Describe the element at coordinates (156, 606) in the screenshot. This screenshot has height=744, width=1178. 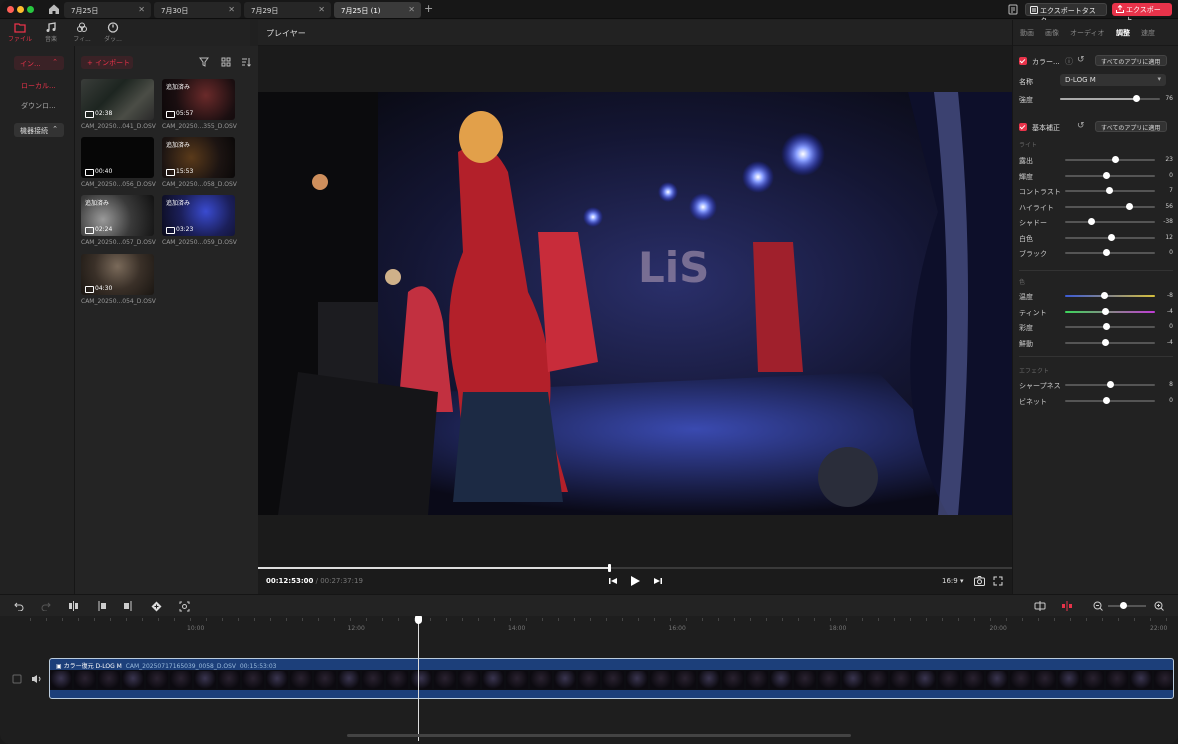
I see `keyframe-icon` at that location.